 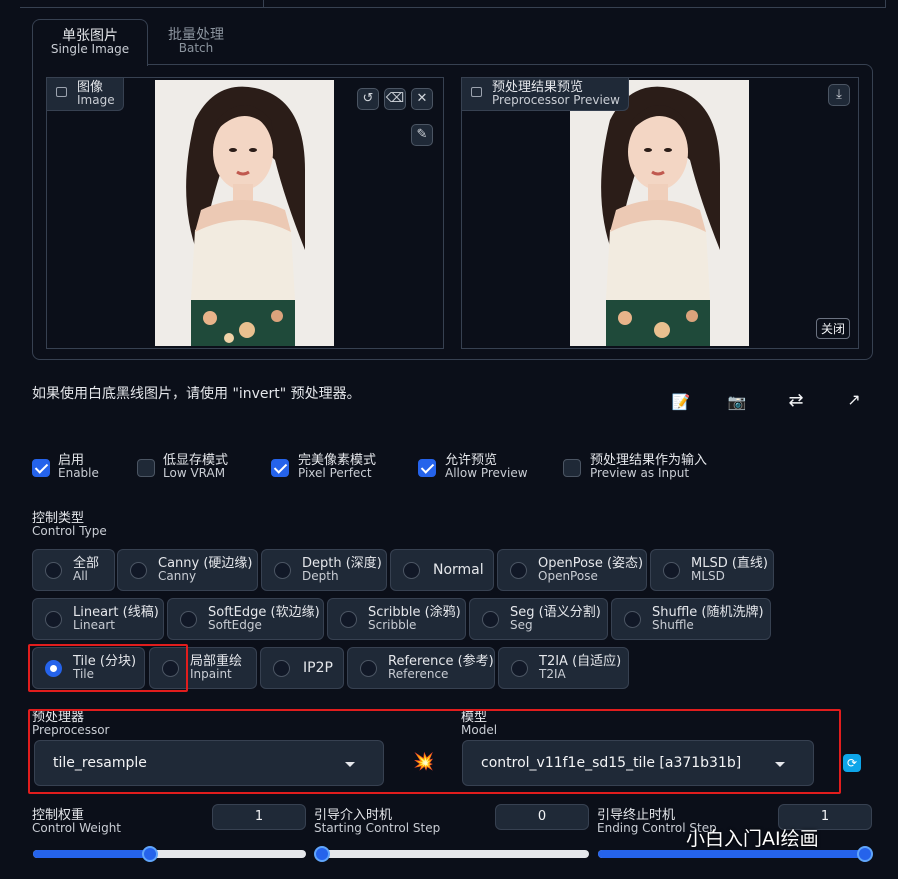 What do you see at coordinates (98, 619) in the screenshot?
I see `control-type-lineart: Lineart (线稿) Lineart` at bounding box center [98, 619].